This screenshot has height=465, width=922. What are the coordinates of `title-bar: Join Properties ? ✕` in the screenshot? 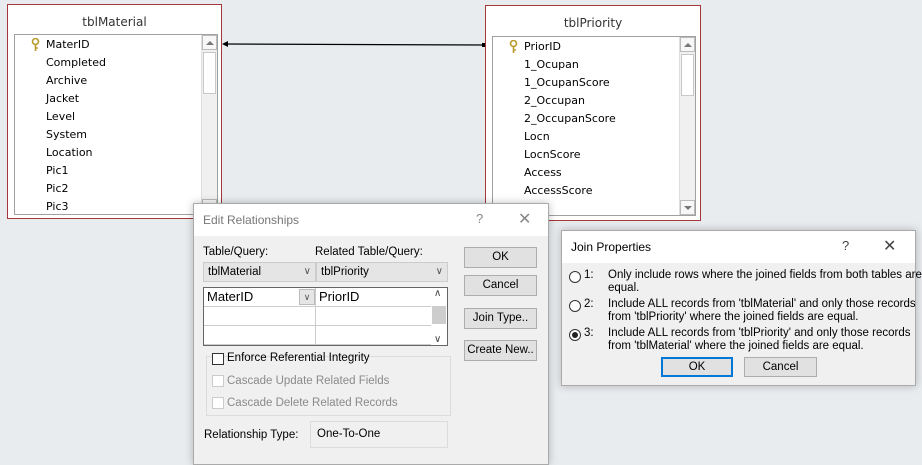 It's located at (738, 247).